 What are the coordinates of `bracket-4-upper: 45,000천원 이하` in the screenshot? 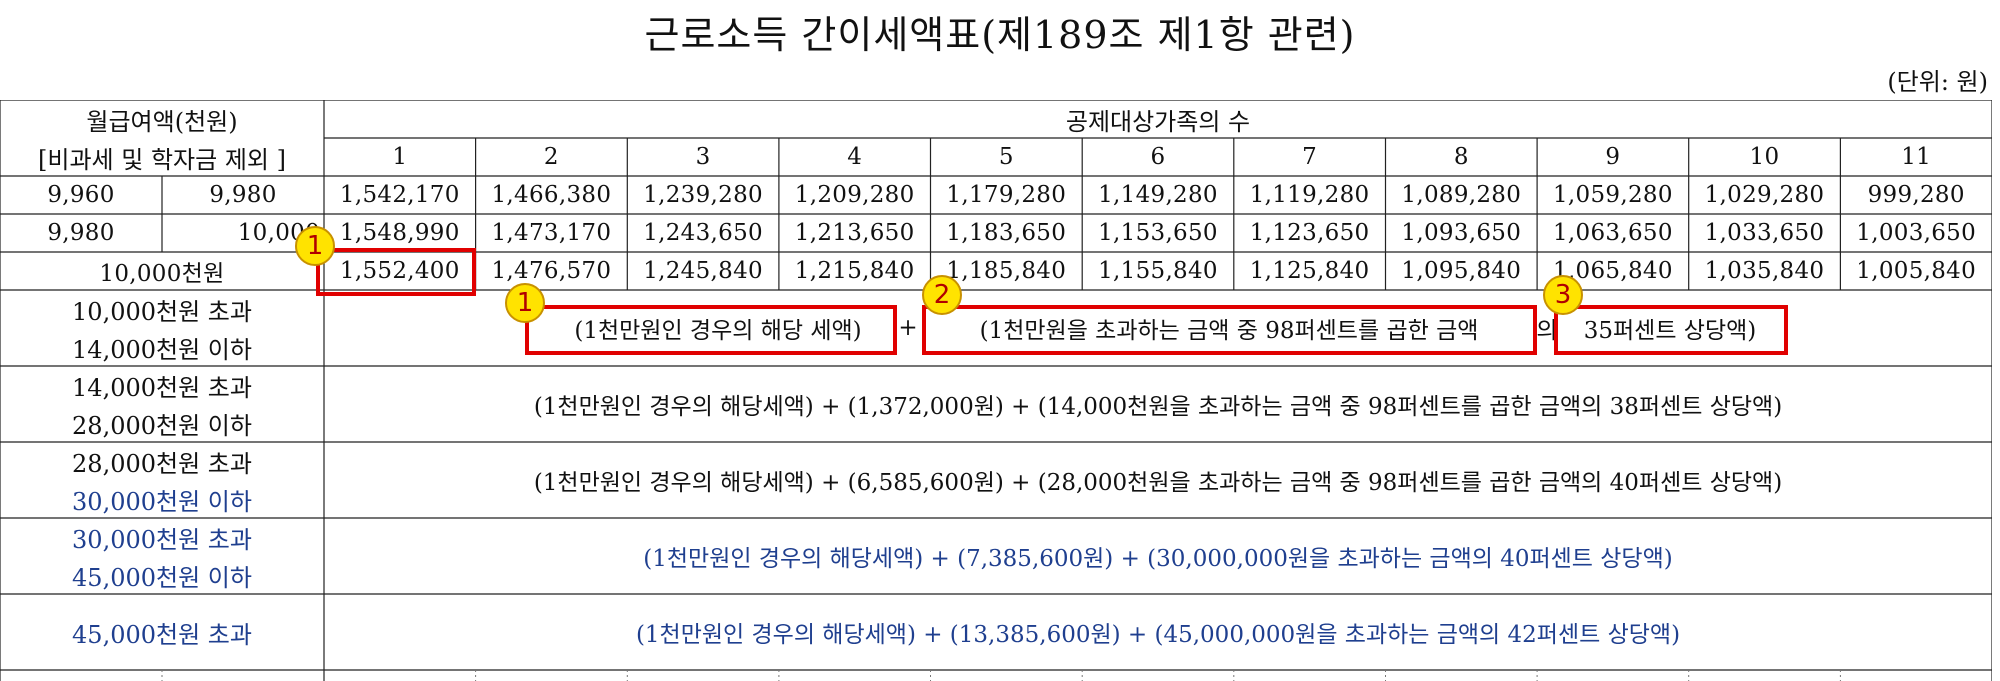 It's located at (162, 577).